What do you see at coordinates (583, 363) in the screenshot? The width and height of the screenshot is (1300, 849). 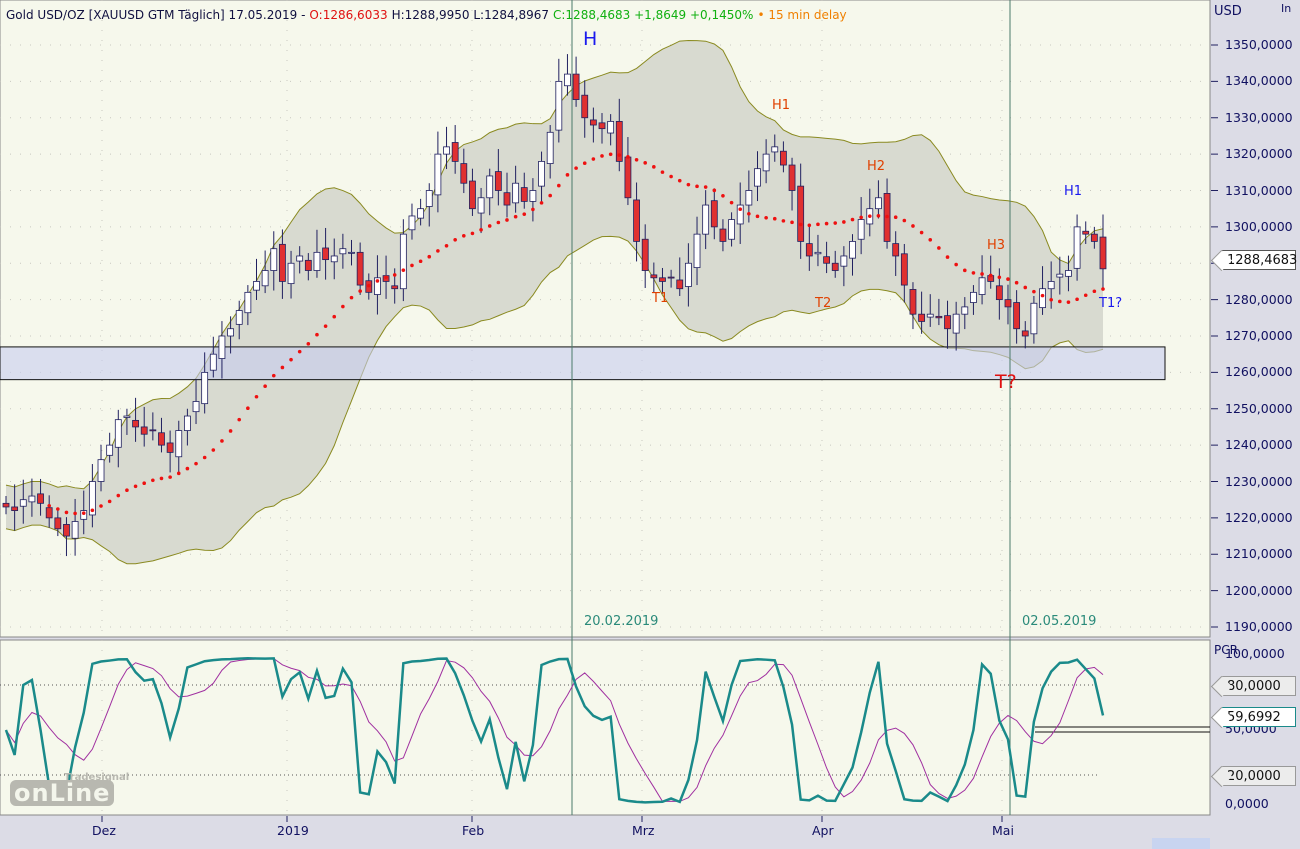 I see `support-zone` at bounding box center [583, 363].